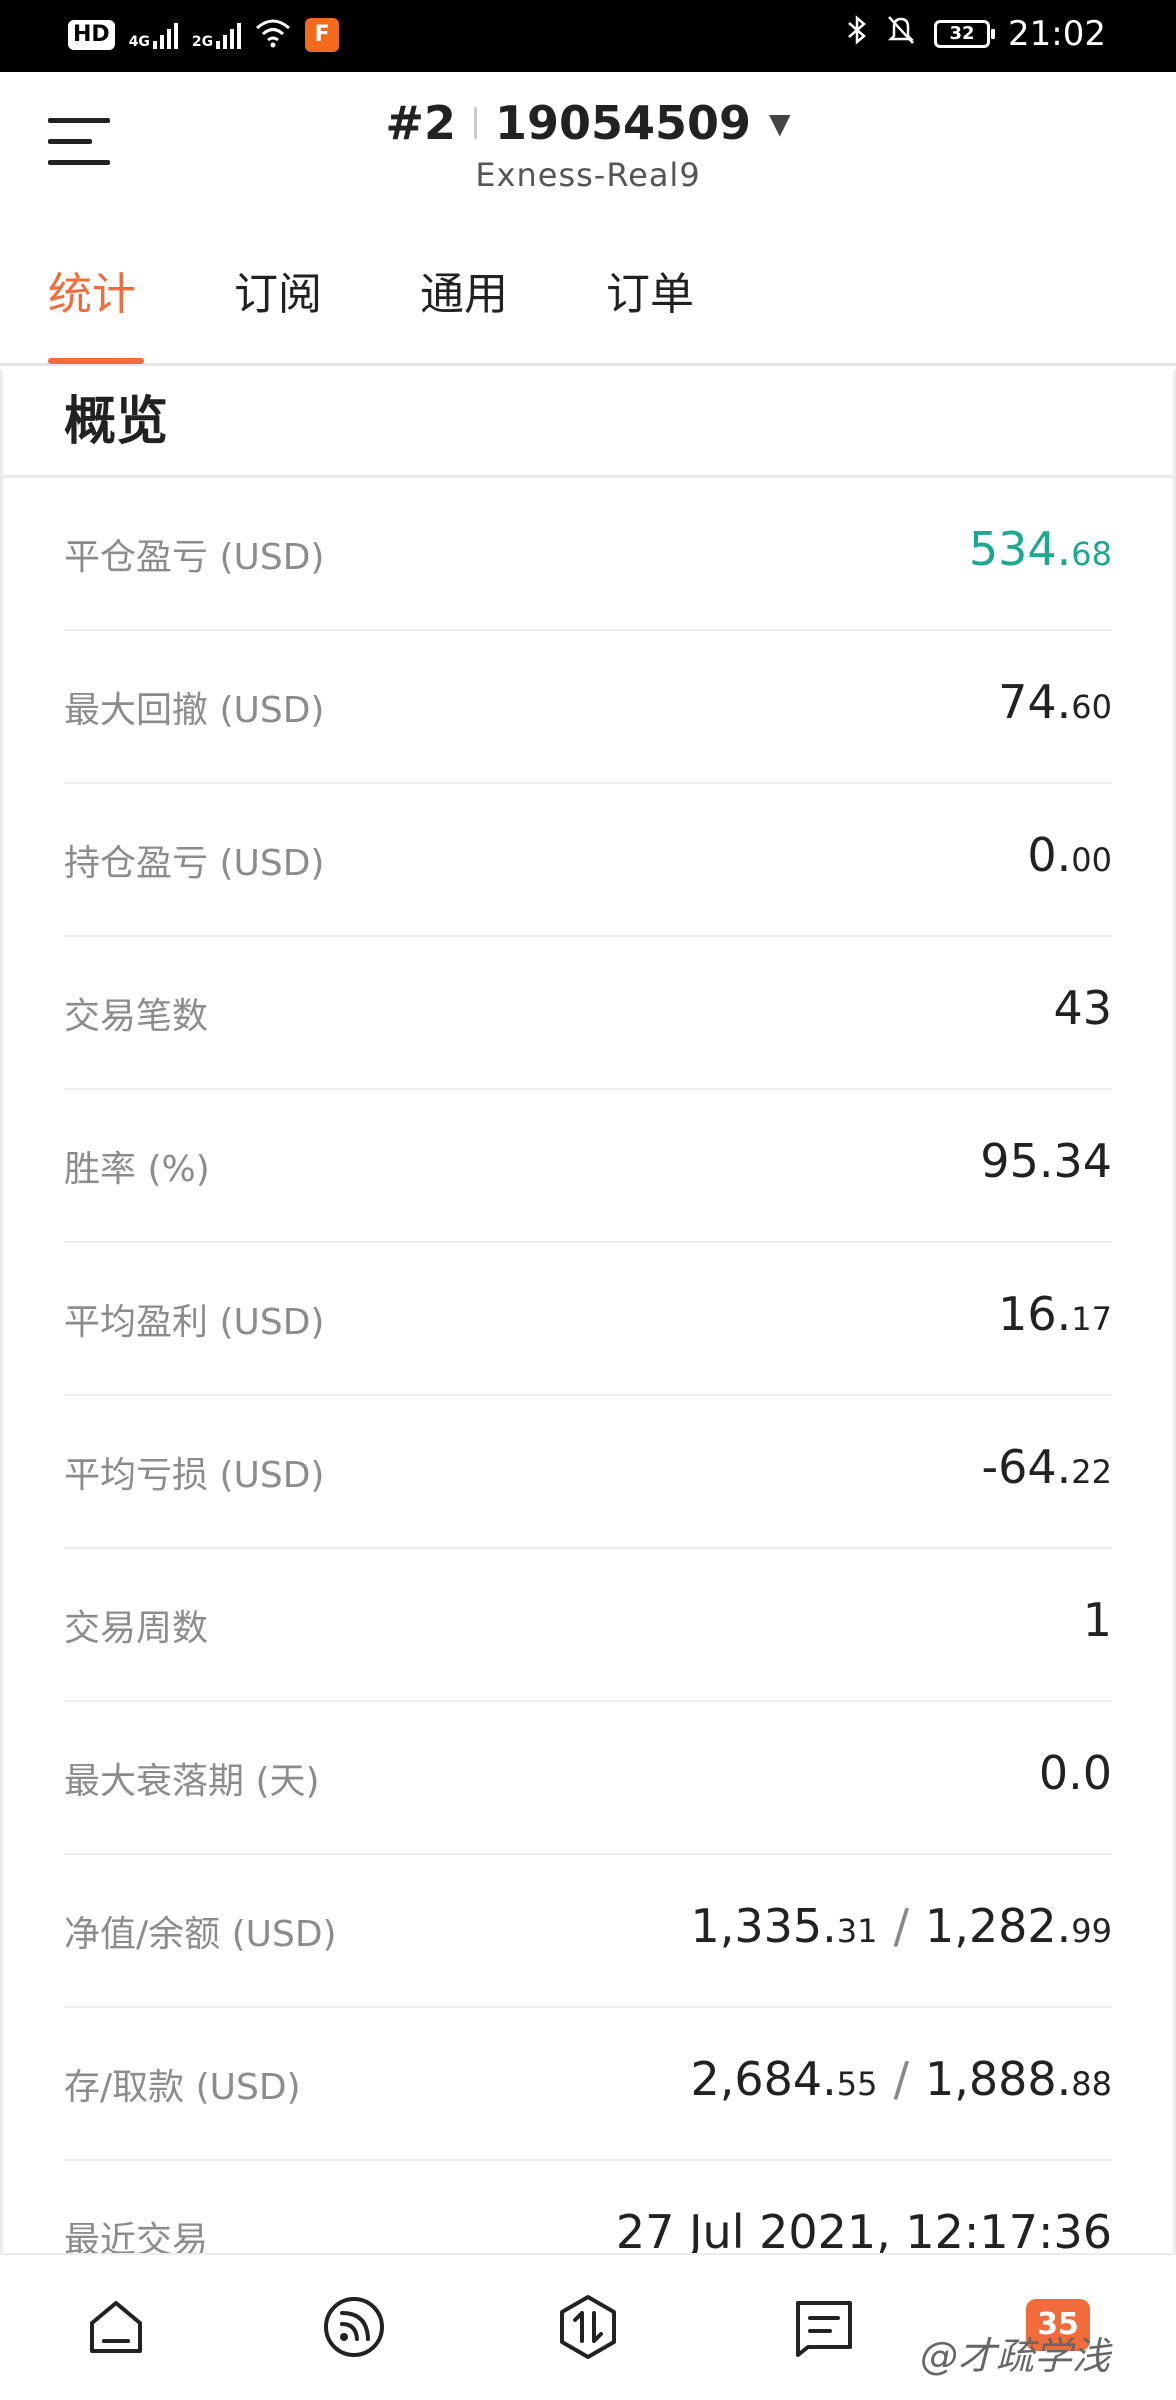 This screenshot has width=1176, height=2400. What do you see at coordinates (92, 290) in the screenshot?
I see `tab-statistics: 统计` at bounding box center [92, 290].